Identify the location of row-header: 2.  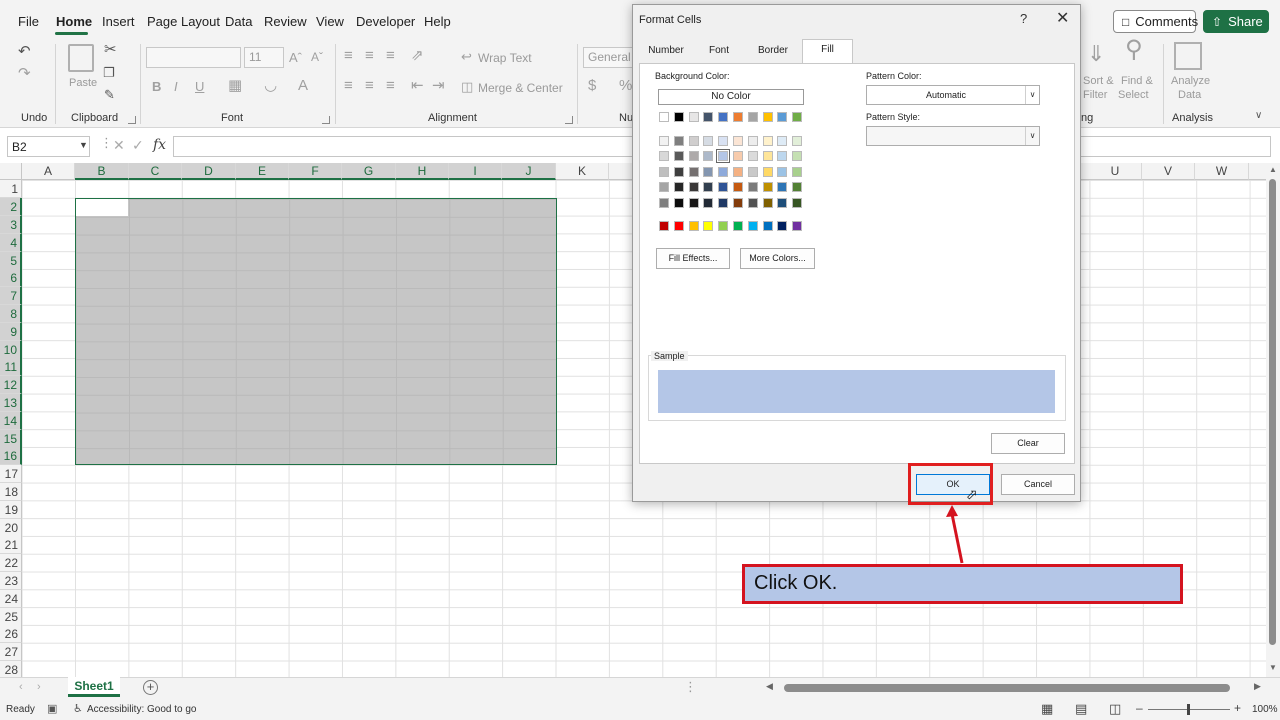
(11, 207).